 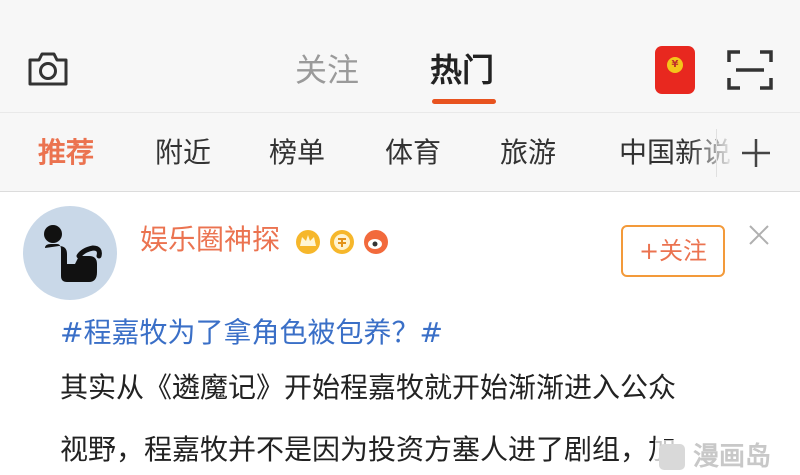 What do you see at coordinates (672, 457) in the screenshot?
I see `watermark-logo-icon` at bounding box center [672, 457].